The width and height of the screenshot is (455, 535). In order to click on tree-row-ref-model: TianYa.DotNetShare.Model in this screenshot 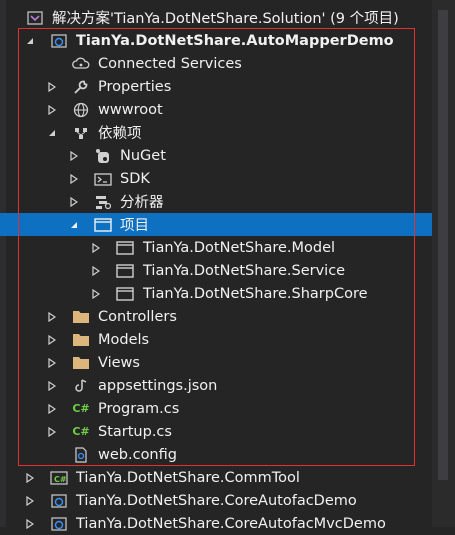, I will do `click(216, 247)`.